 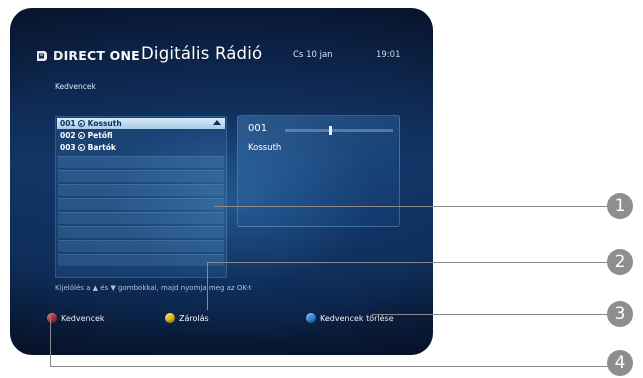 What do you see at coordinates (388, 55) in the screenshot?
I see `time-label: 19:01` at bounding box center [388, 55].